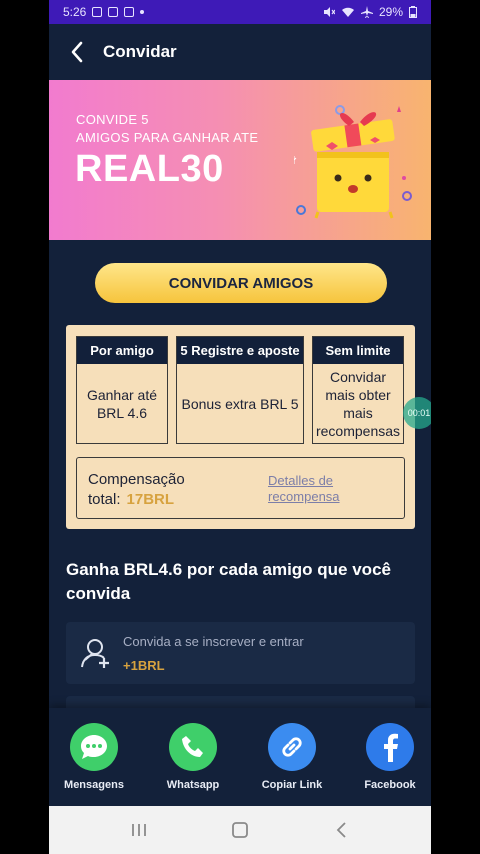 The width and height of the screenshot is (480, 854). I want to click on recent-apps-icon, so click(139, 830).